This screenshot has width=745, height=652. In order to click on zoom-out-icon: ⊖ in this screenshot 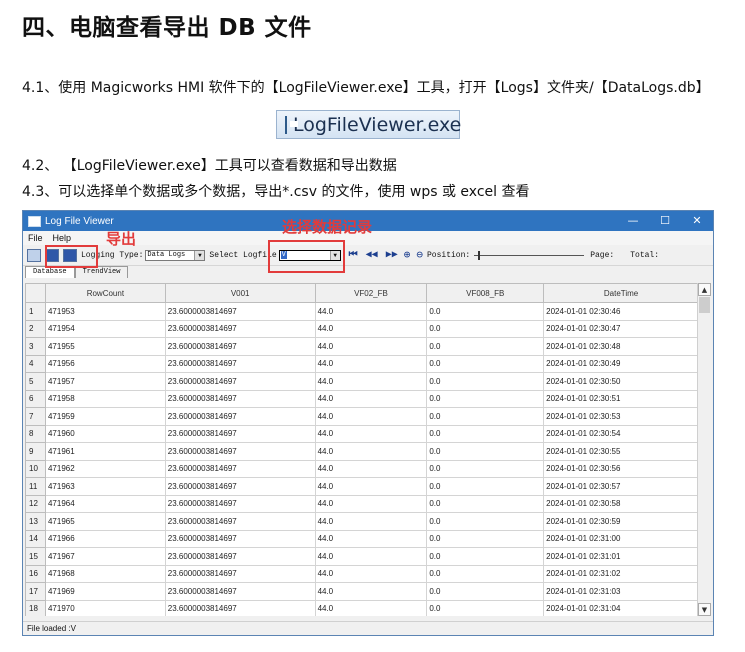, I will do `click(419, 255)`.